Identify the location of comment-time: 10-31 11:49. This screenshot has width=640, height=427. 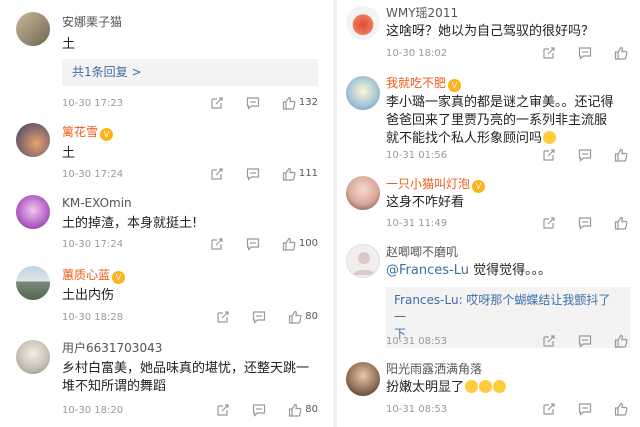
(417, 223).